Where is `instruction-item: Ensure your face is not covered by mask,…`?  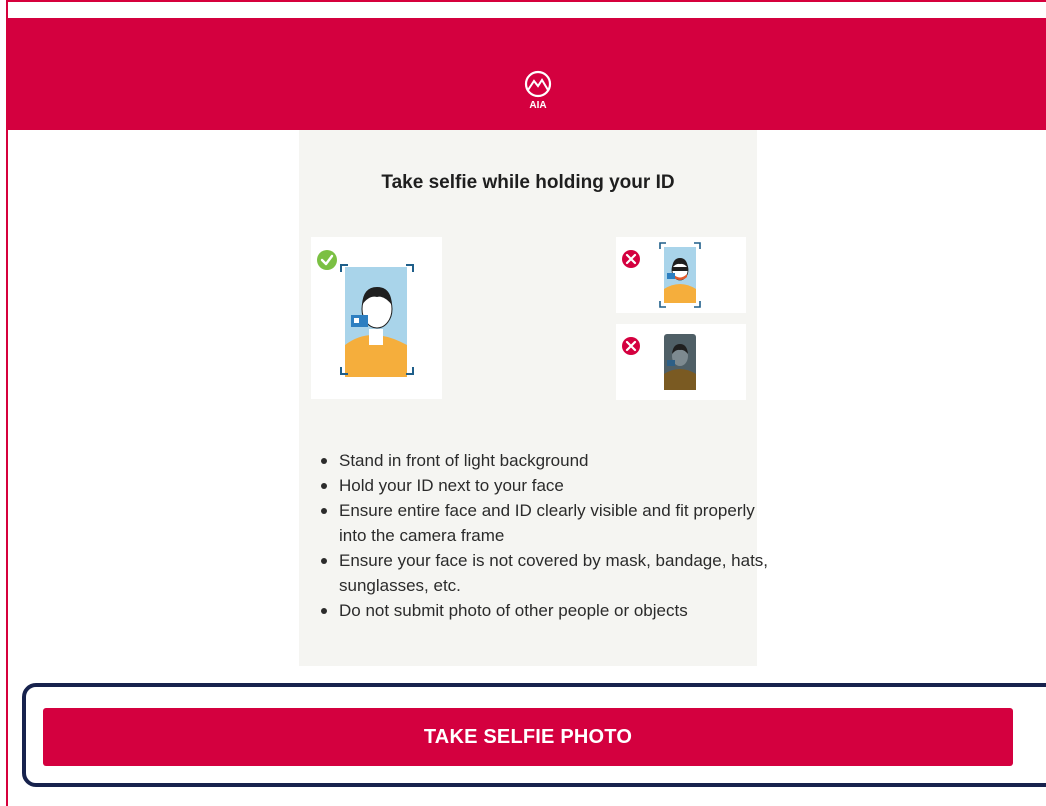 instruction-item: Ensure your face is not covered by mask,… is located at coordinates (545, 573).